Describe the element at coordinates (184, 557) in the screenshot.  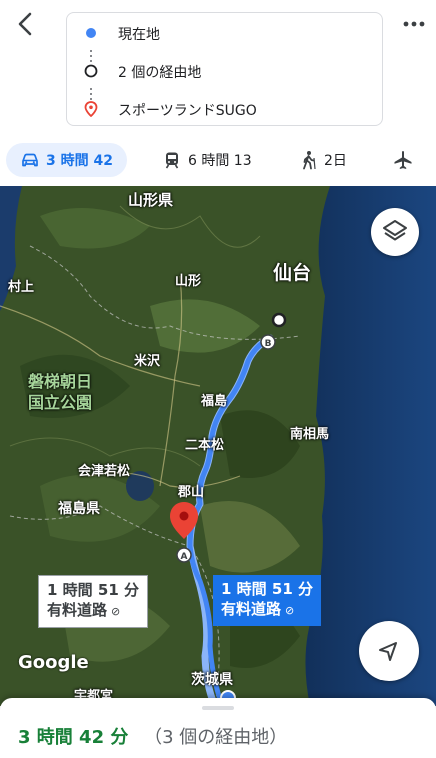
I see `marker-a-letter: A` at that location.